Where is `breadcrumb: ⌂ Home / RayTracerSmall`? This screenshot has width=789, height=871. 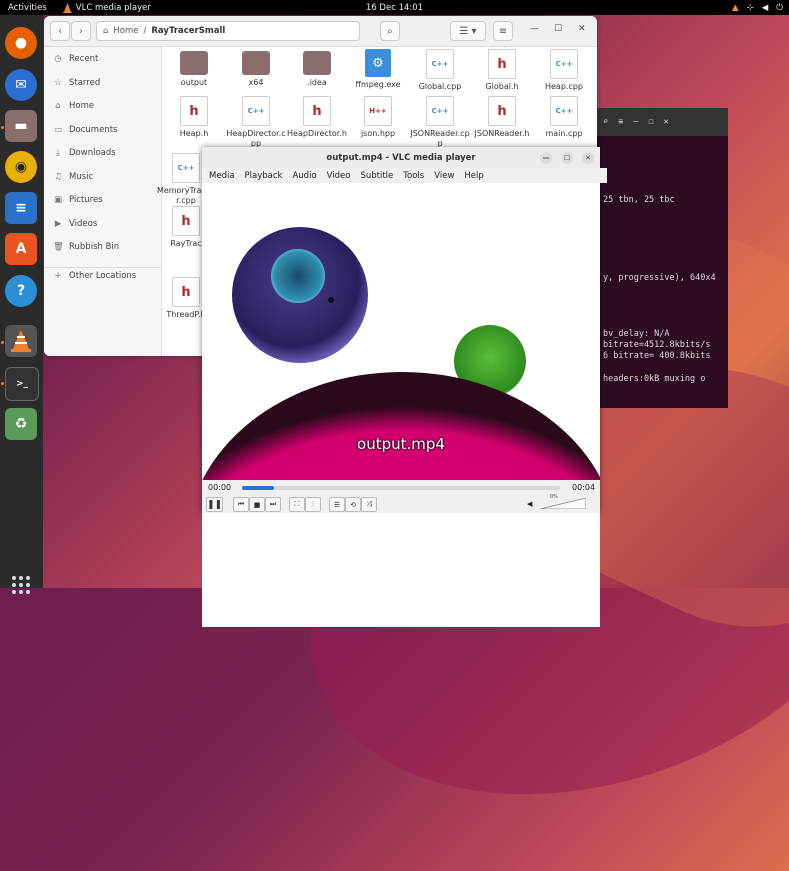
breadcrumb: ⌂ Home / RayTracerSmall is located at coordinates (228, 31).